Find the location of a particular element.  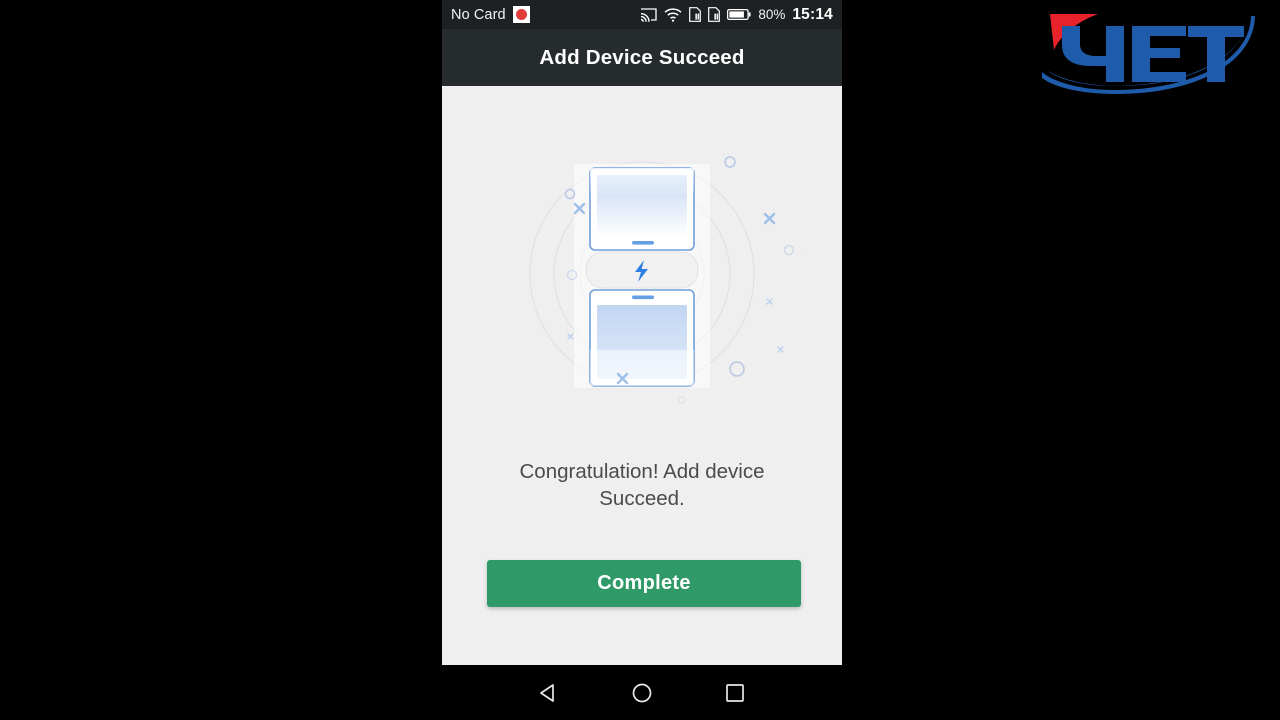

clock-label: 15:14 is located at coordinates (812, 14).